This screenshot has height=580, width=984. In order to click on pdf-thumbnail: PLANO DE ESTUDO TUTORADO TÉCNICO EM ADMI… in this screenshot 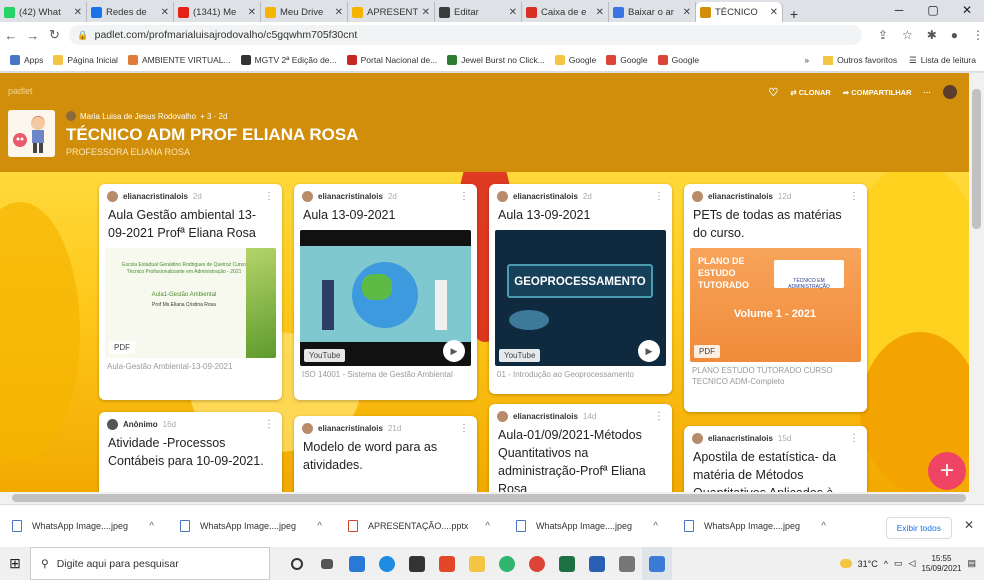, I will do `click(775, 305)`.